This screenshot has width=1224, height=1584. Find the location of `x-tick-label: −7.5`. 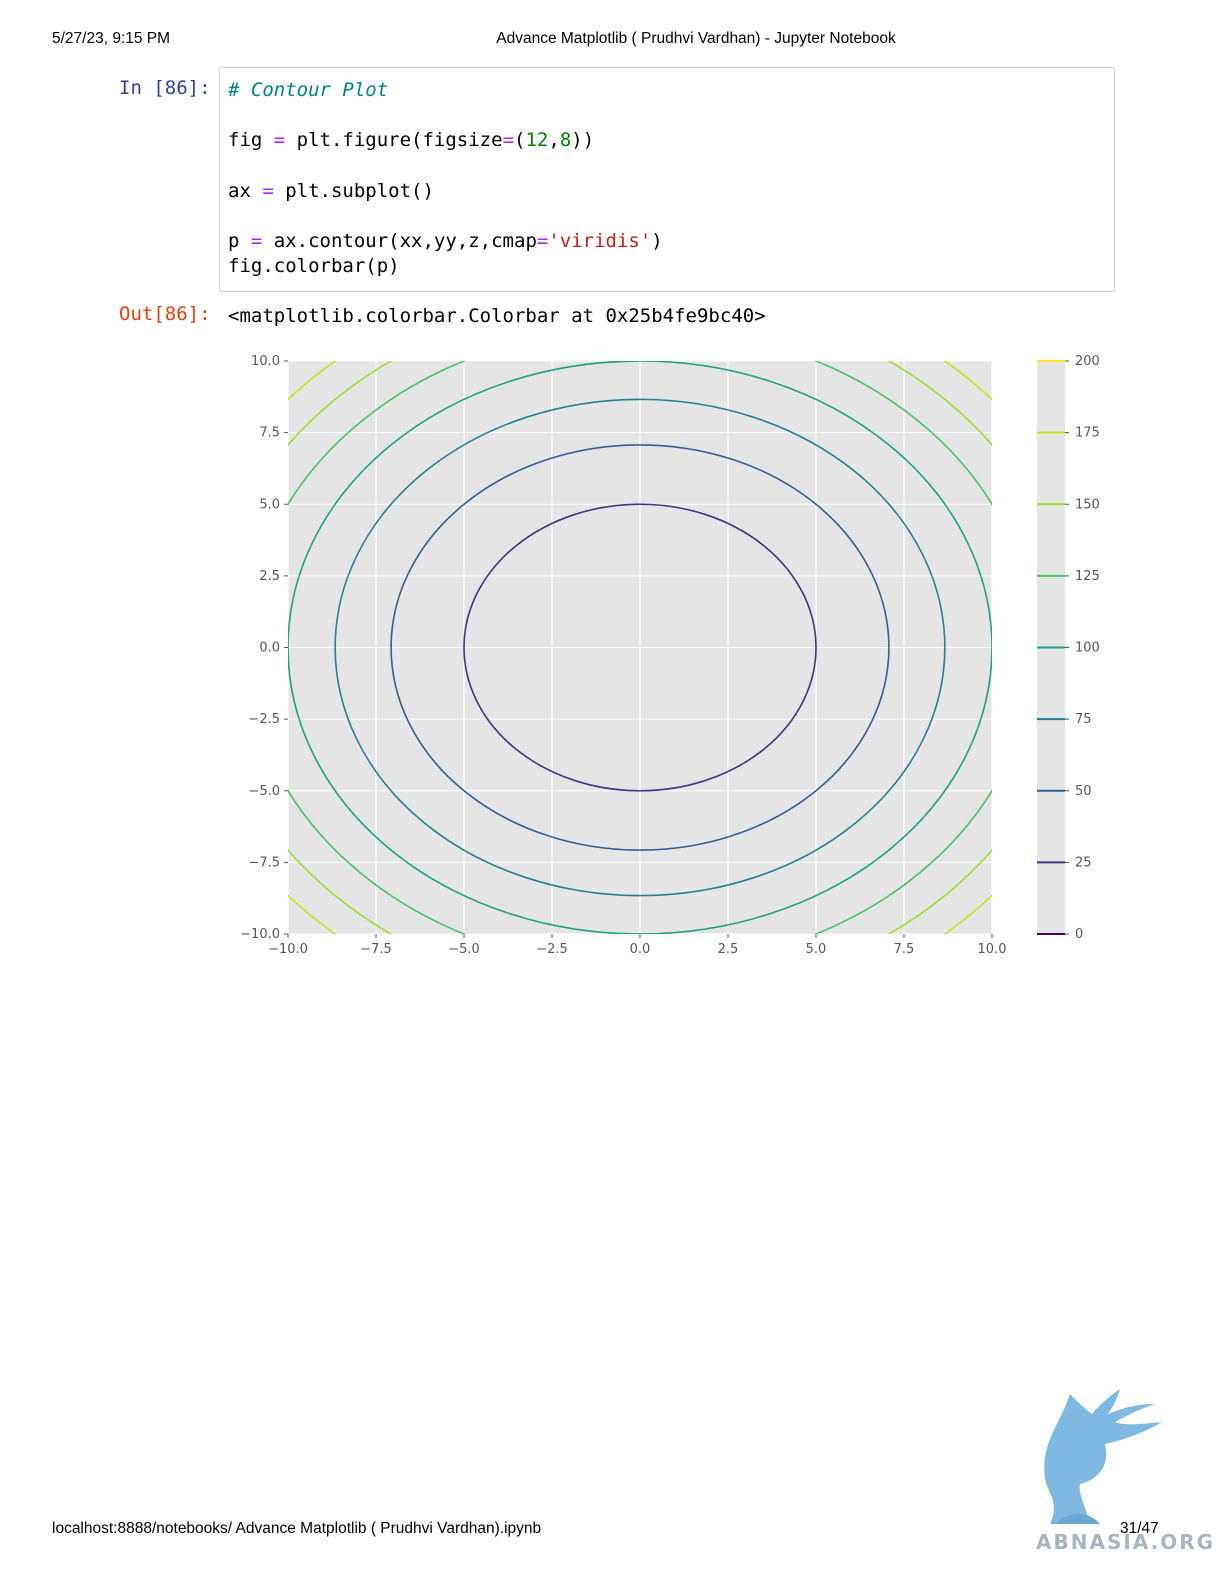

x-tick-label: −7.5 is located at coordinates (376, 949).